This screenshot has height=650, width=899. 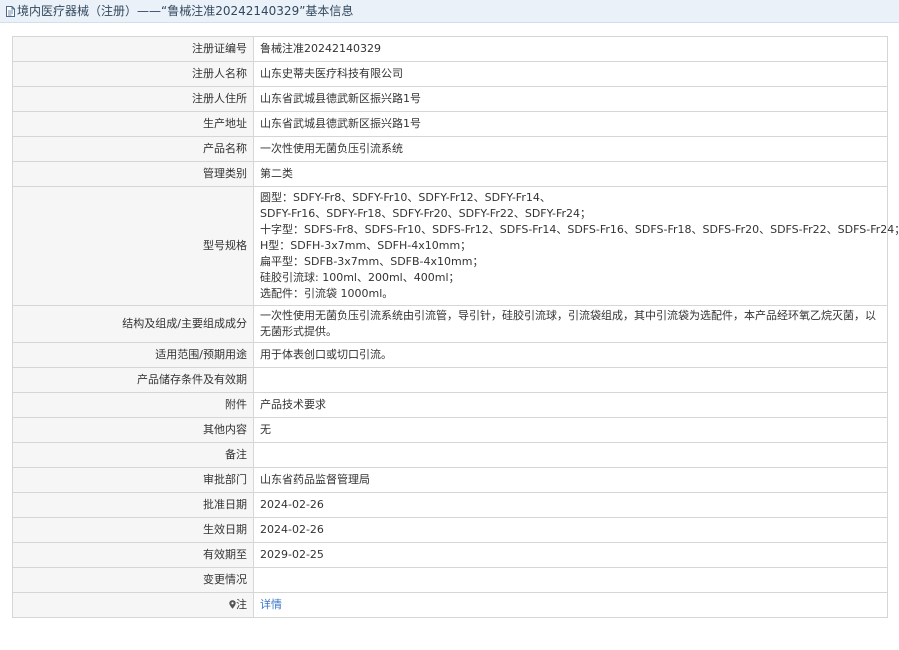 I want to click on row-value: 用于体表创口或切口引流。, so click(x=570, y=355).